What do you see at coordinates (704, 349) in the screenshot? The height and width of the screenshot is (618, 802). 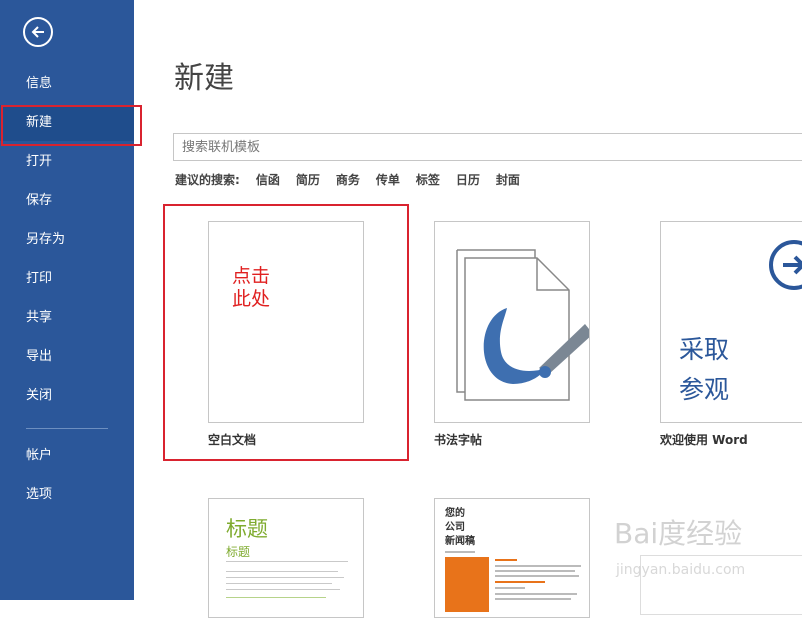 I see `welcome-line-1: 采取` at bounding box center [704, 349].